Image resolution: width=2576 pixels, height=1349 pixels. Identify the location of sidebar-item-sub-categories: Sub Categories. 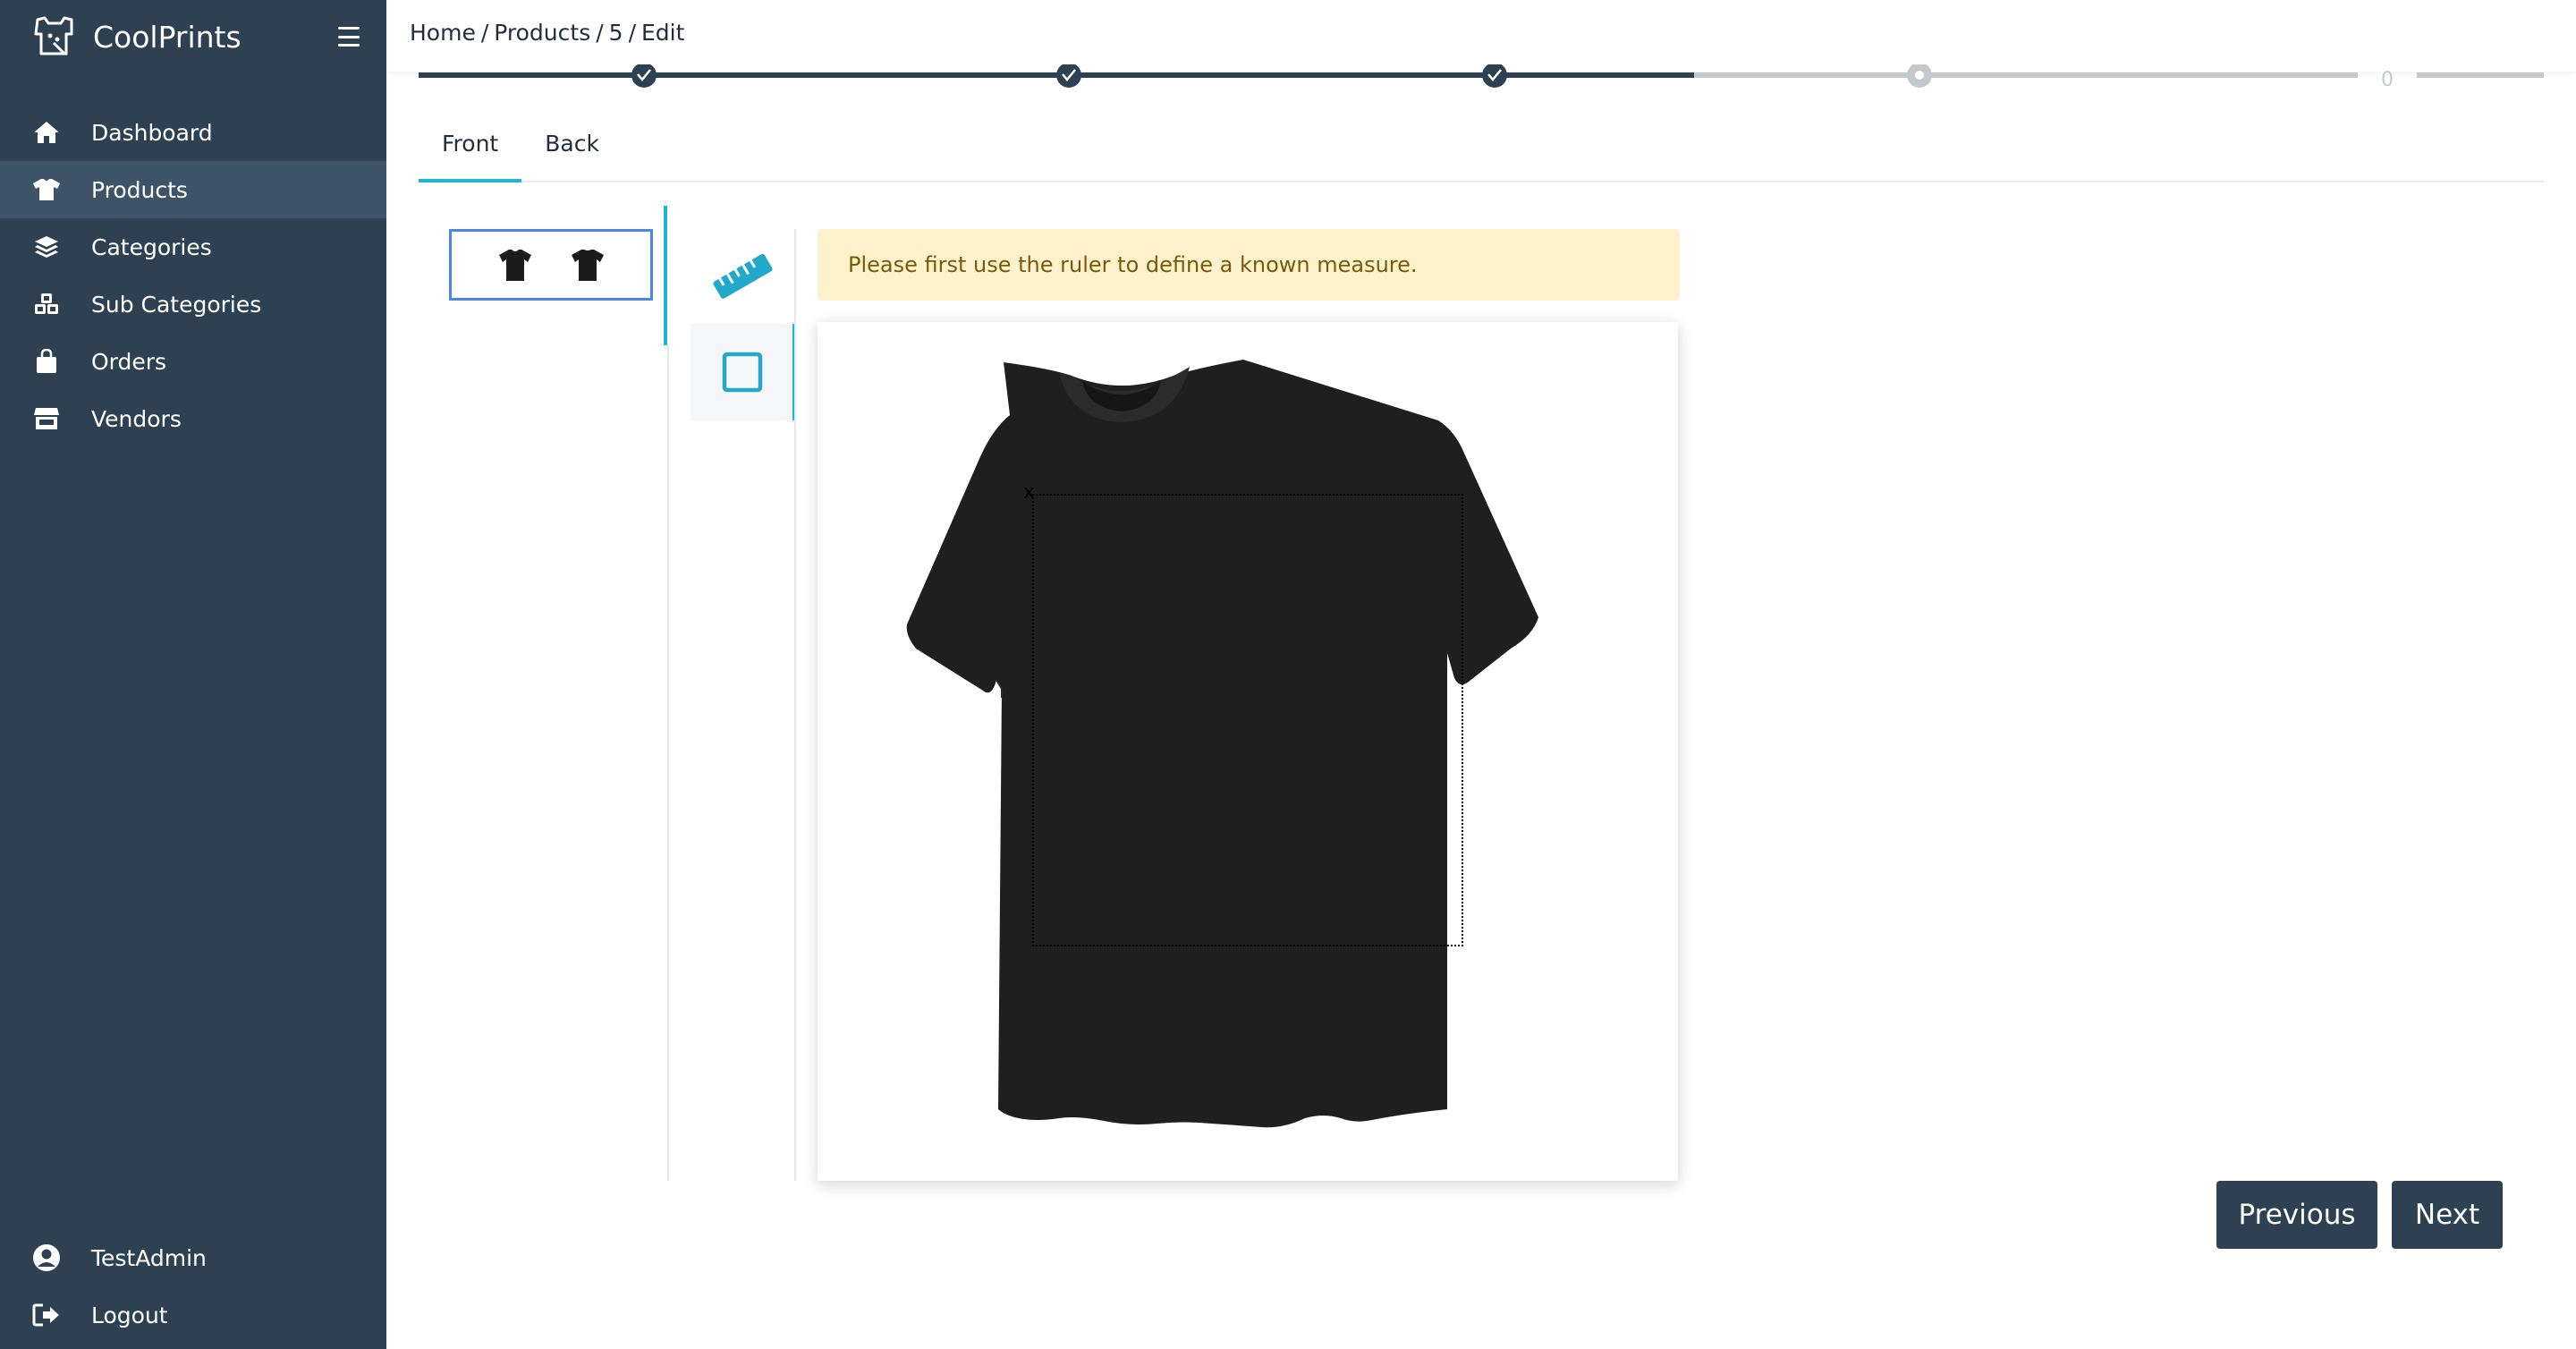
(193, 304).